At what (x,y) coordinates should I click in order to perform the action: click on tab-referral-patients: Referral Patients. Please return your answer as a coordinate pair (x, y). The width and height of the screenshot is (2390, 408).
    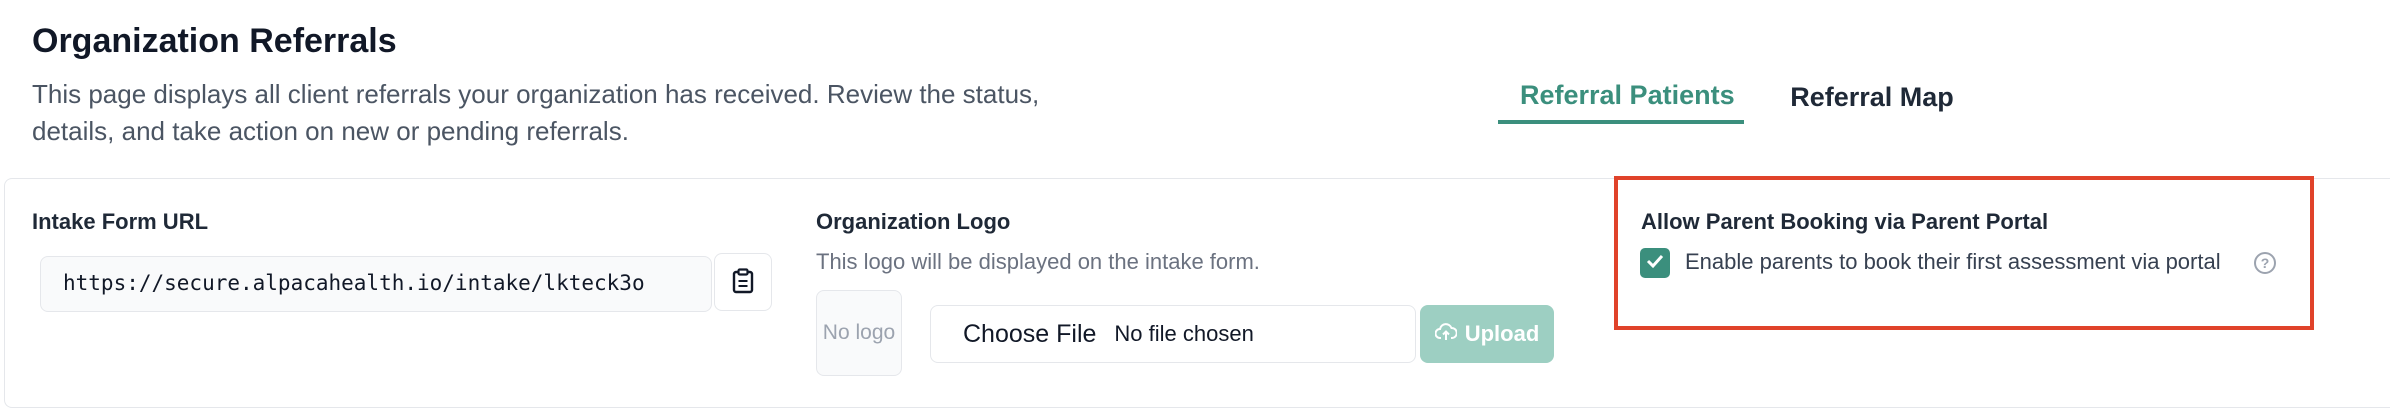
    Looking at the image, I should click on (1621, 94).